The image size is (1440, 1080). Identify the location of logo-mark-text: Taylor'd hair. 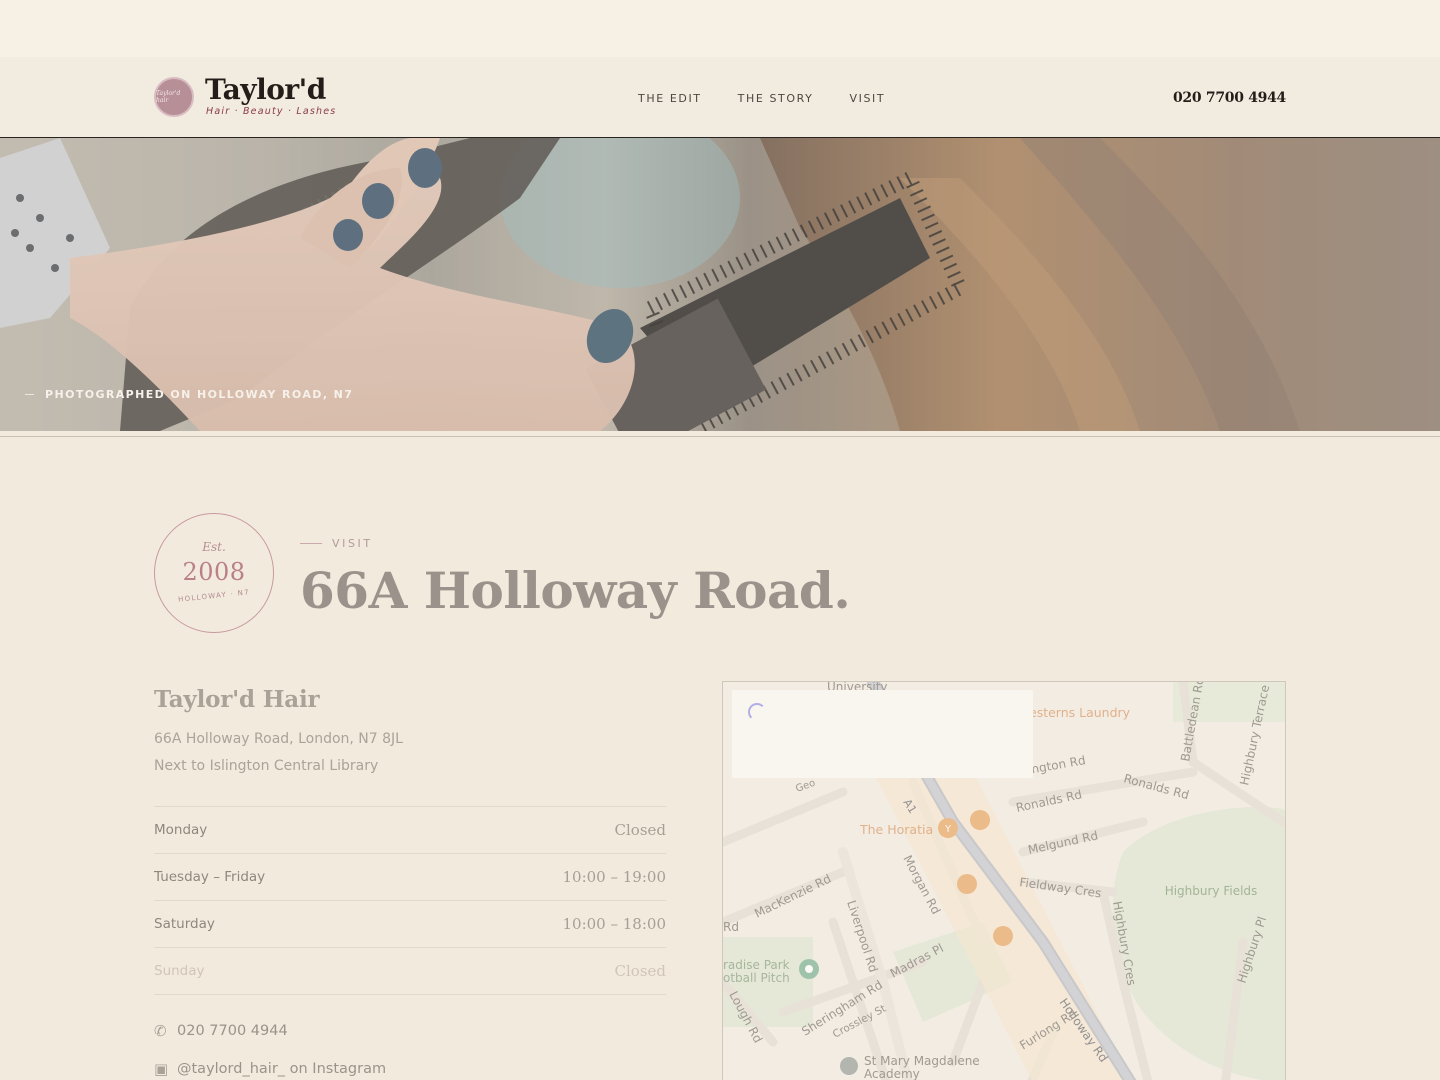
(168, 96).